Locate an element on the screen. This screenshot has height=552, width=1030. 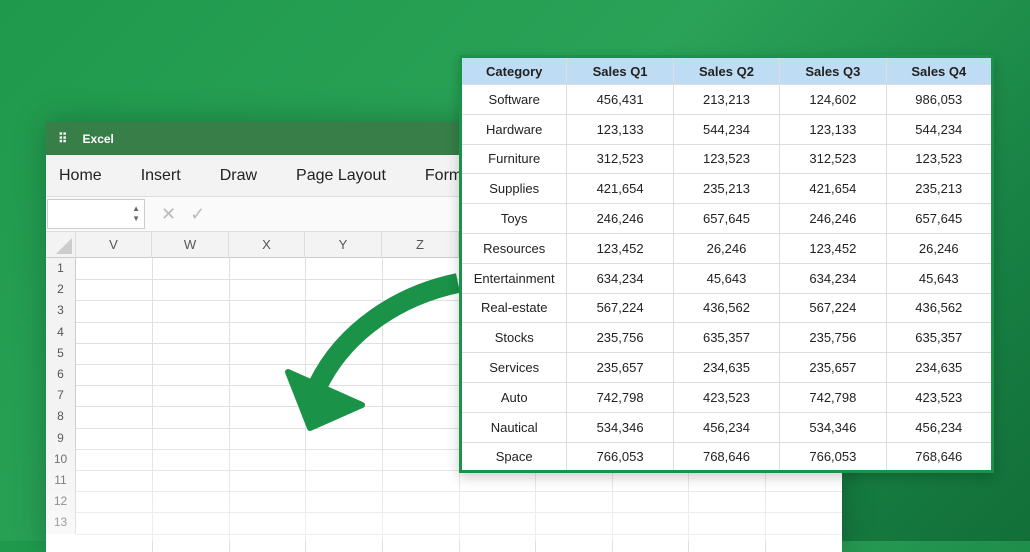
table-cell: Space is located at coordinates (513, 457).